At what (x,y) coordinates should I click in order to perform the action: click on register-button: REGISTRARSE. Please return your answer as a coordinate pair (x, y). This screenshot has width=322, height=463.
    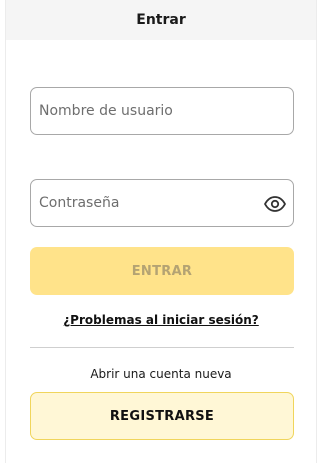
    Looking at the image, I should click on (162, 416).